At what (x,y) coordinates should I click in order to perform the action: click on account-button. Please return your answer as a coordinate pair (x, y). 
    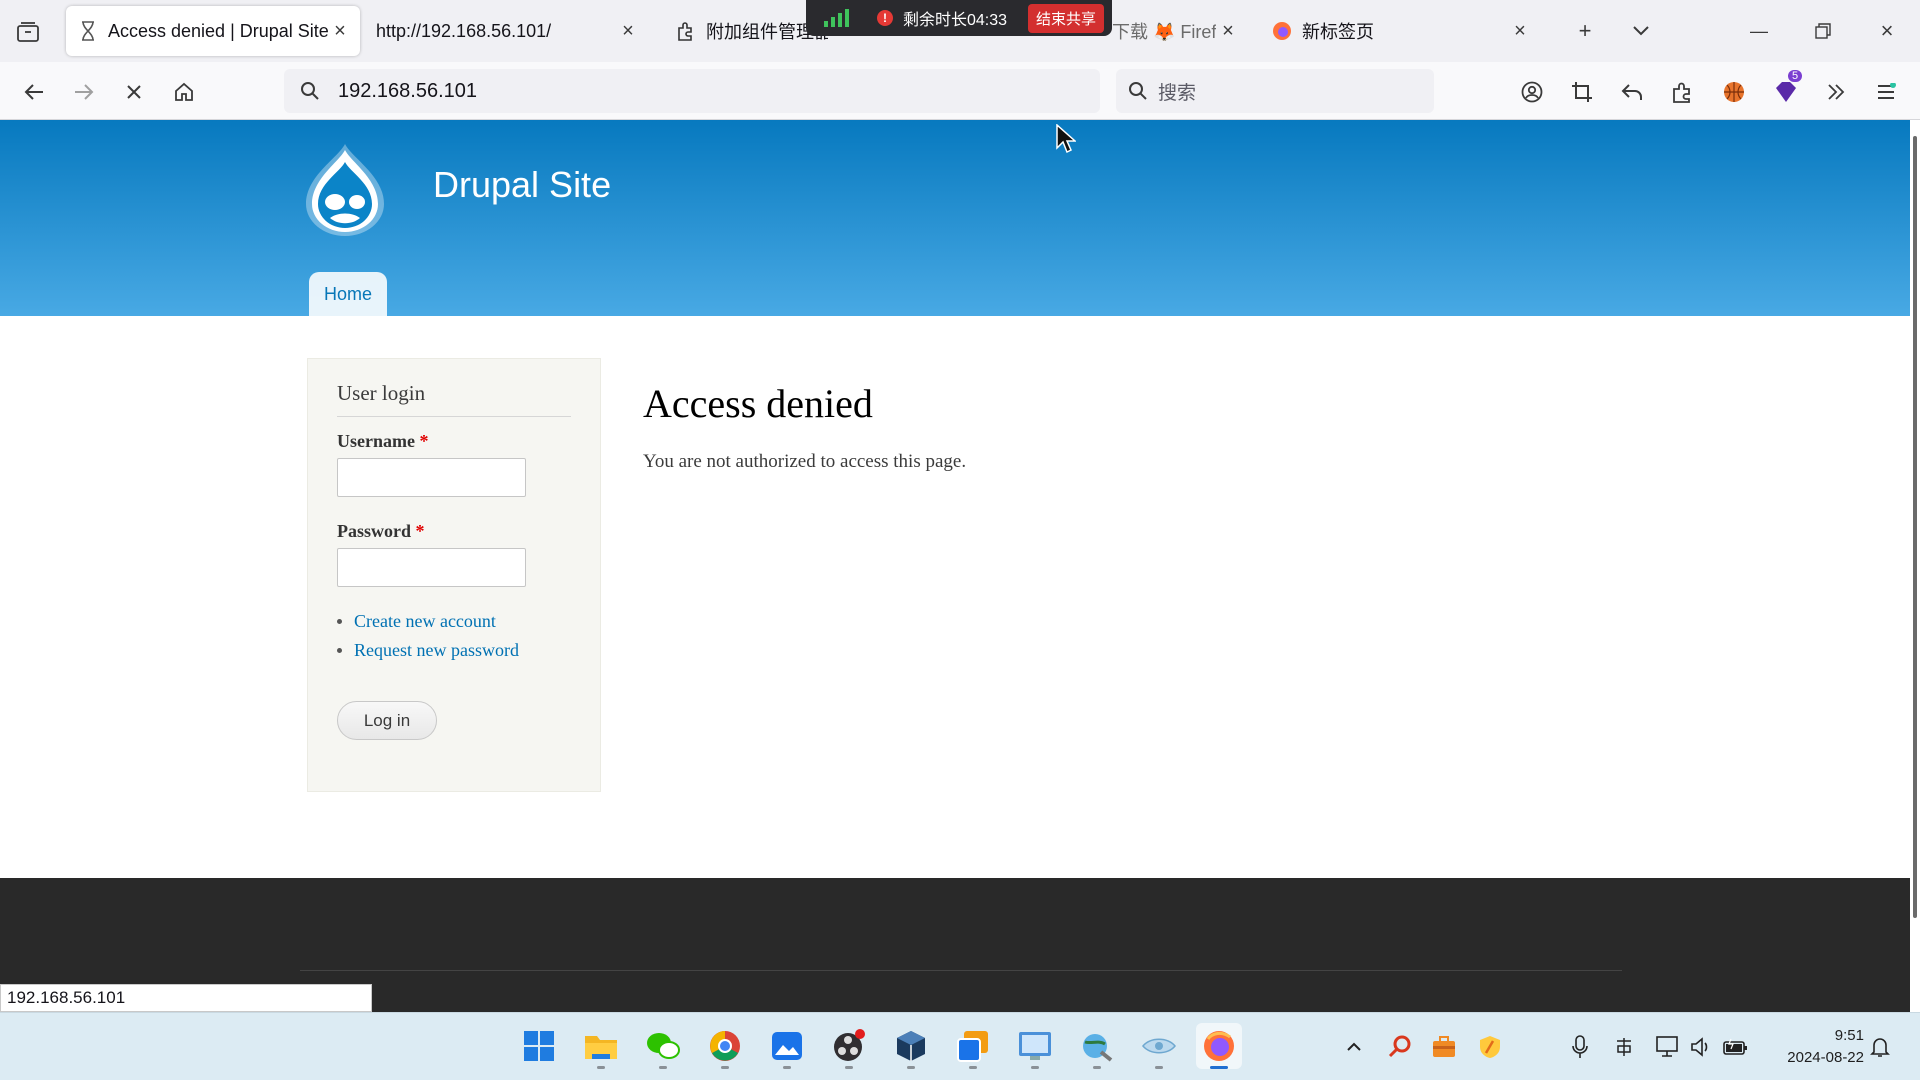
    Looking at the image, I should click on (1532, 92).